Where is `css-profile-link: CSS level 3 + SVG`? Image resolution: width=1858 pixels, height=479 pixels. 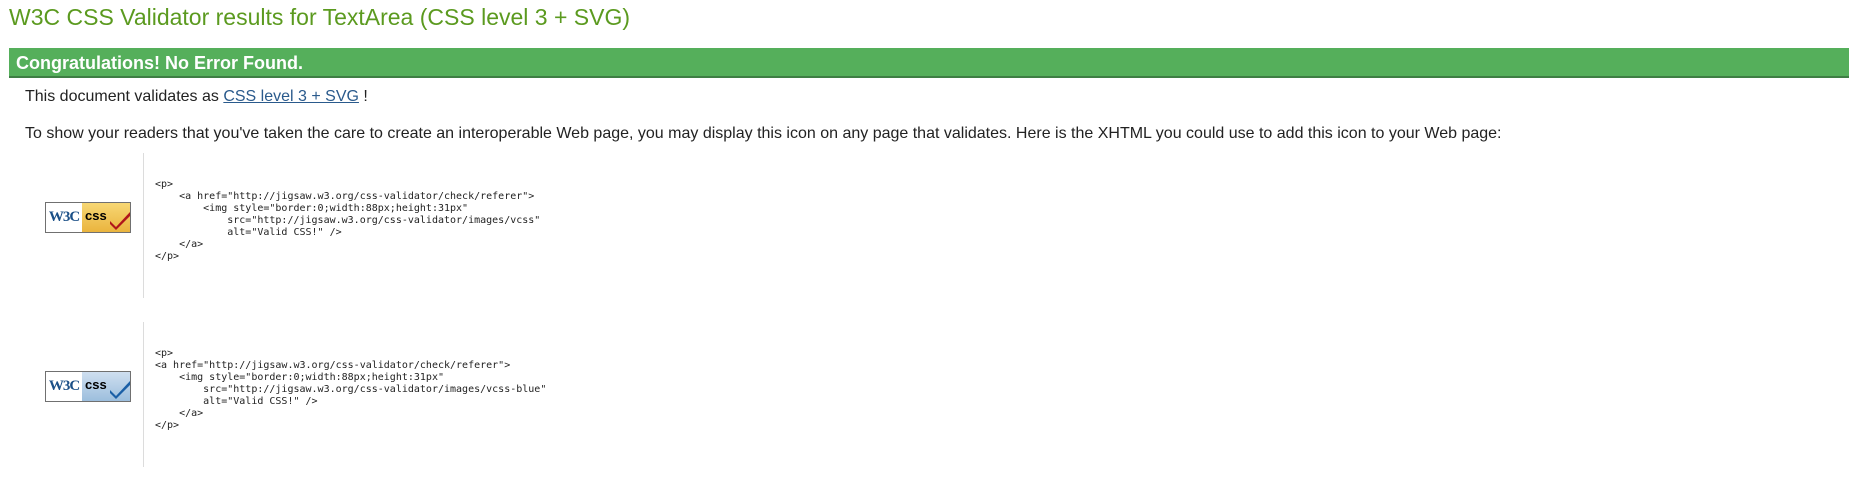 css-profile-link: CSS level 3 + SVG is located at coordinates (291, 96).